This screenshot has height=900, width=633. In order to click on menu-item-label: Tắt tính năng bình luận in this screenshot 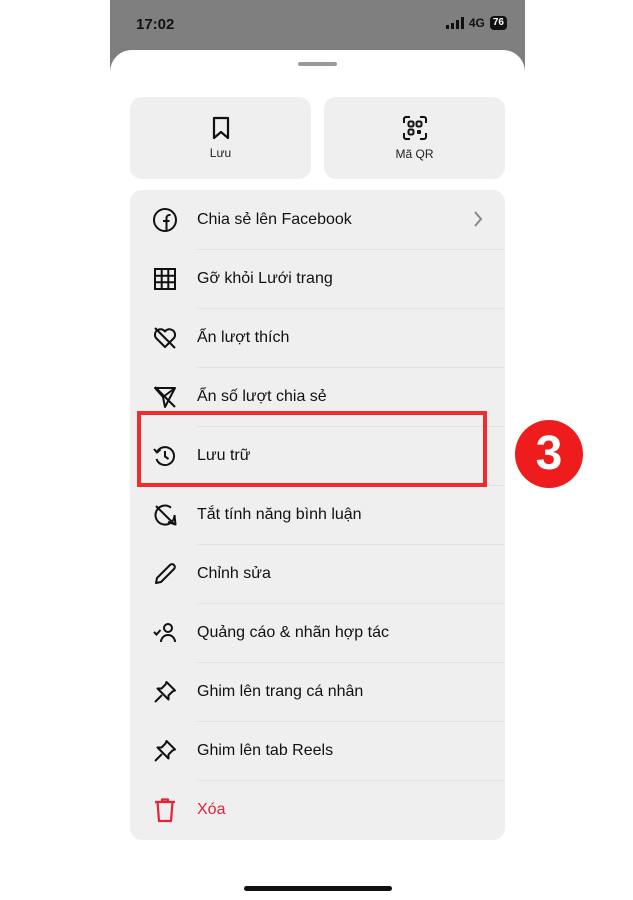, I will do `click(279, 514)`.